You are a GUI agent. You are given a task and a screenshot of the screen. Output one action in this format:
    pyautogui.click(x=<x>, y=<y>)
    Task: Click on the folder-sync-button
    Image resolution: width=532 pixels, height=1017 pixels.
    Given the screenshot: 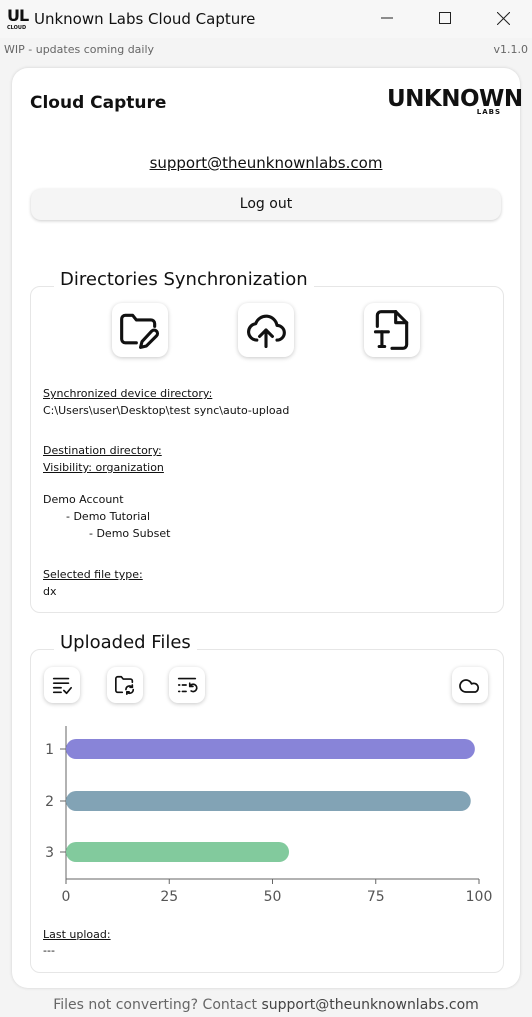 What is the action you would take?
    pyautogui.click(x=125, y=685)
    